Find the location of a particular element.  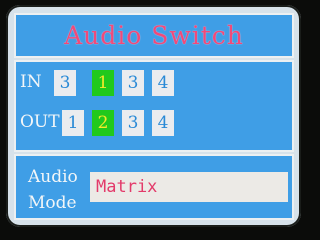

in-cell-4: 4 is located at coordinates (163, 83).